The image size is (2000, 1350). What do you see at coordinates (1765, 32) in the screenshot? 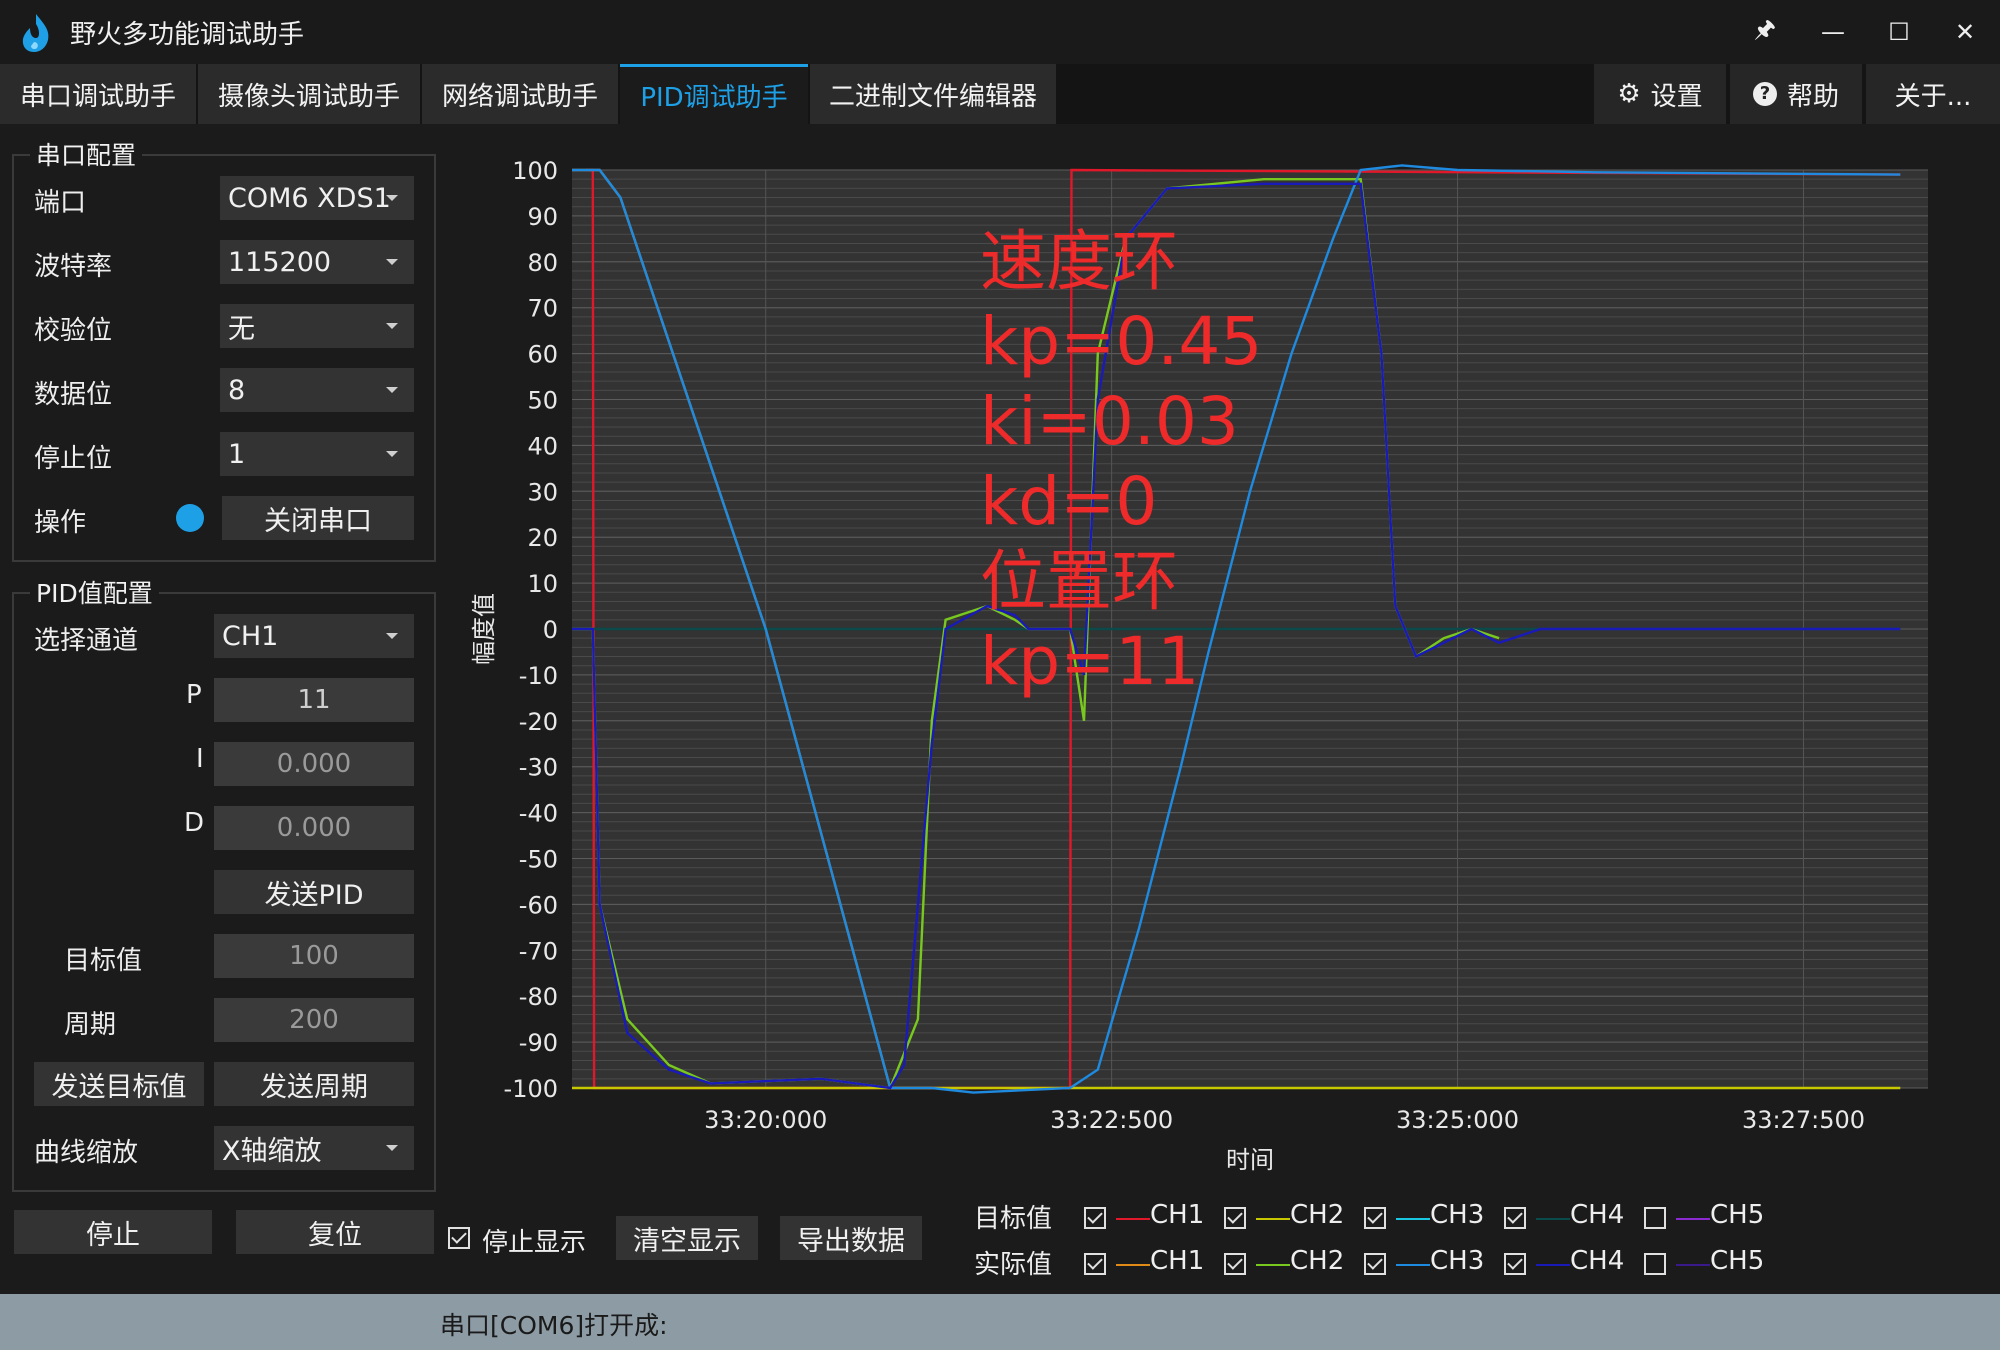
I see `pin-icon: 🖈` at bounding box center [1765, 32].